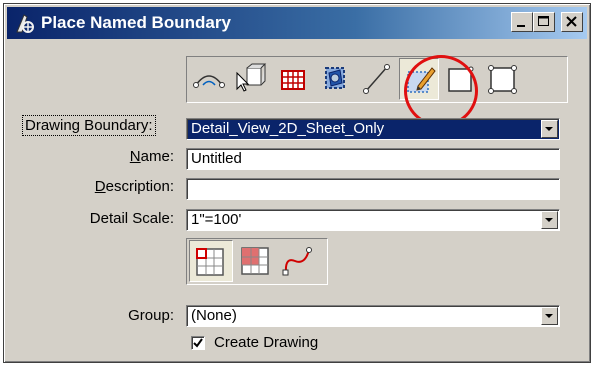 The image size is (601, 368). I want to click on app-icon, so click(25, 23).